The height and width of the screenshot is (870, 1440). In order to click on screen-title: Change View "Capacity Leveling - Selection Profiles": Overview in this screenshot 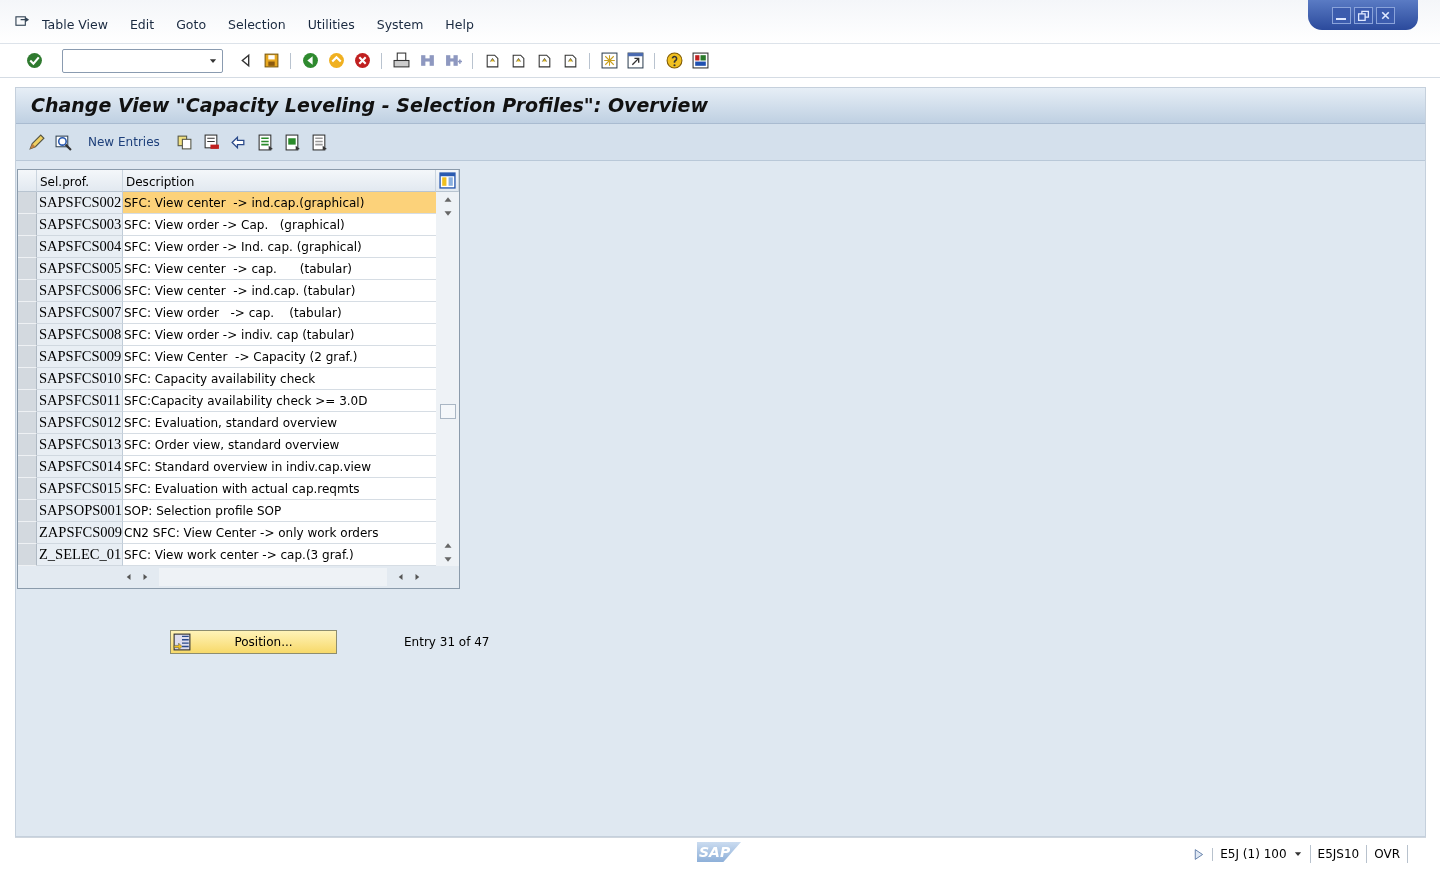, I will do `click(370, 105)`.